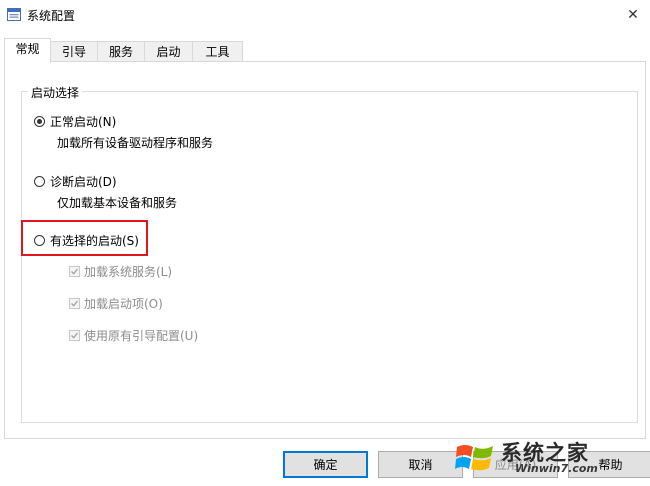  Describe the element at coordinates (83, 122) in the screenshot. I see `radio-label: 正常启动(N)` at that location.